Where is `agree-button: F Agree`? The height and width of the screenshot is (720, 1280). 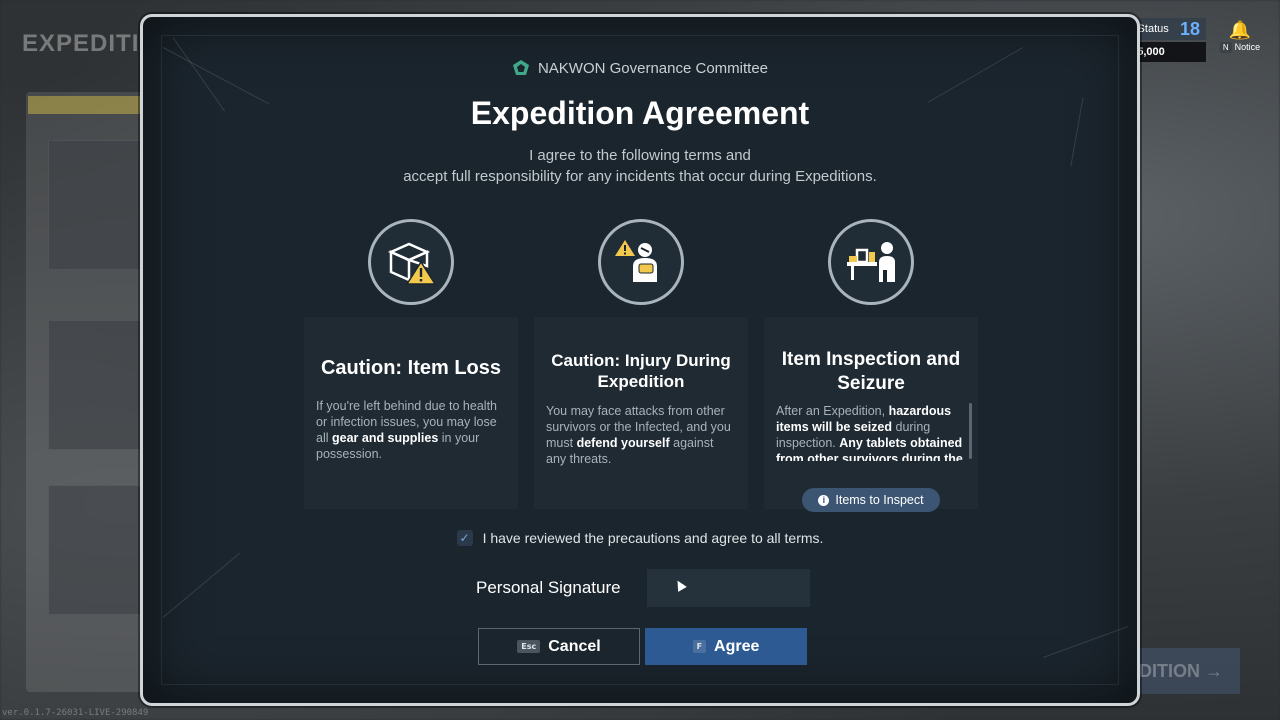
agree-button: F Agree is located at coordinates (726, 646).